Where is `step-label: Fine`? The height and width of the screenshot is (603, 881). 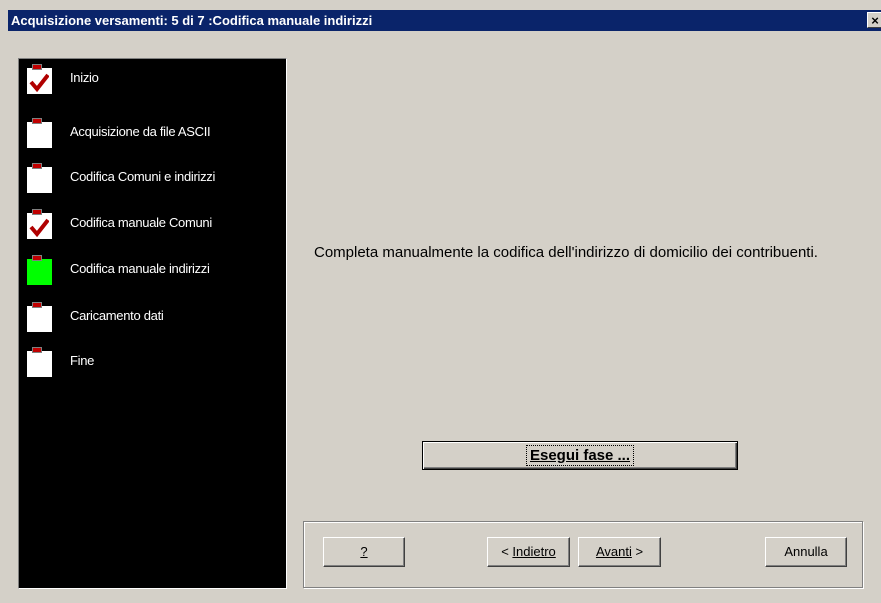 step-label: Fine is located at coordinates (82, 360).